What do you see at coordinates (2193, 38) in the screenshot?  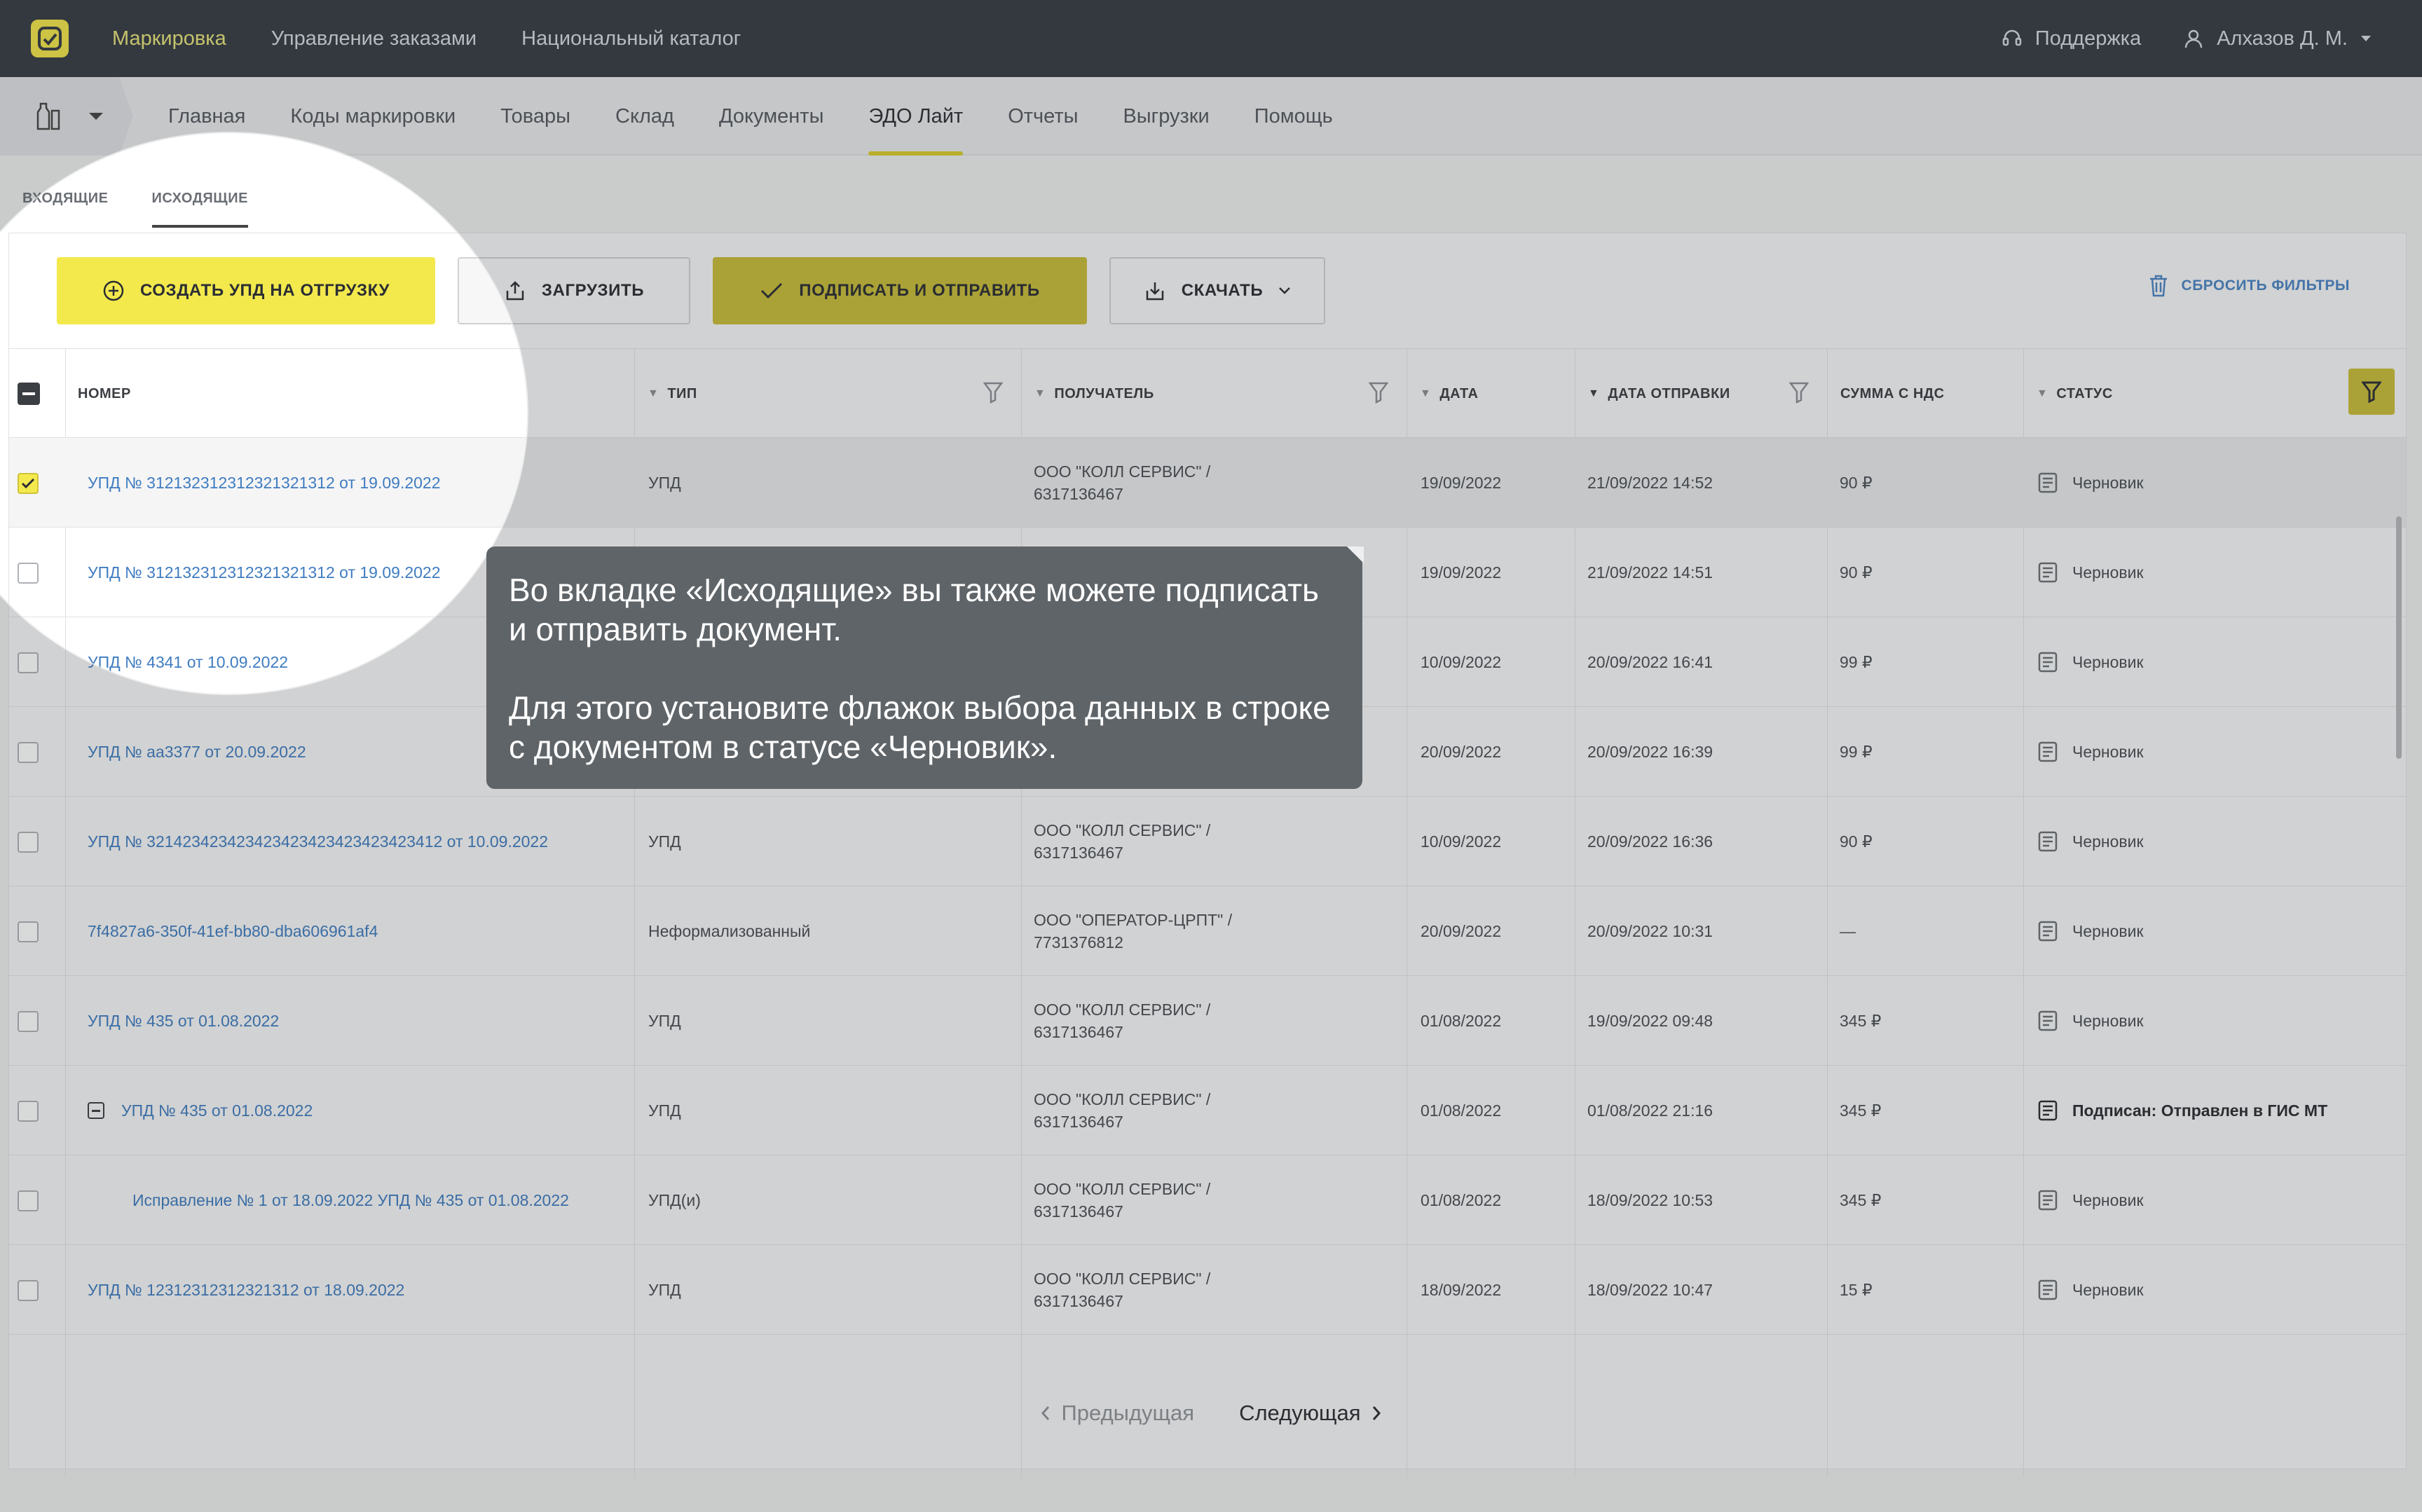 I see `user-icon` at bounding box center [2193, 38].